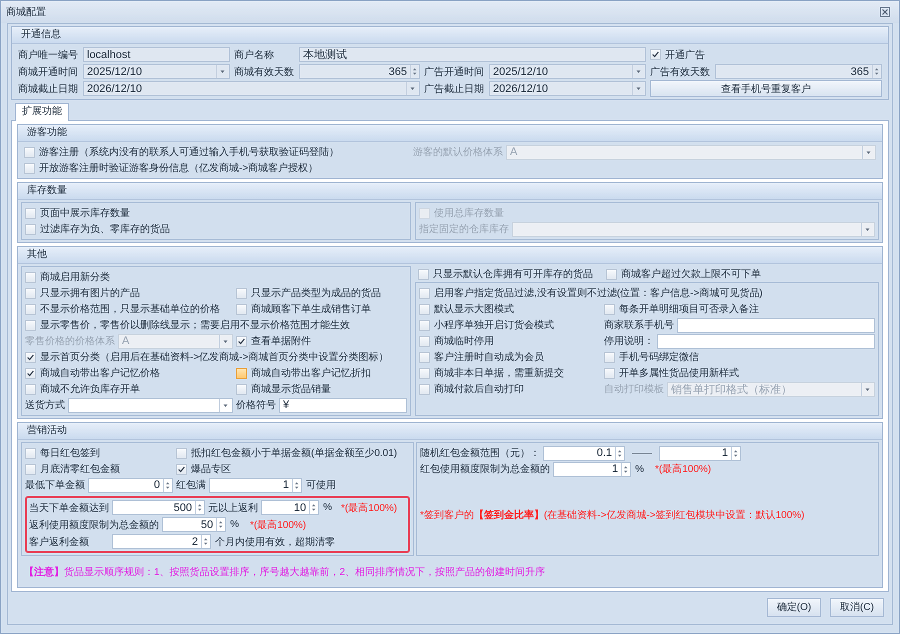  I want to click on checkbox: 页面中展示库存数量, so click(77, 213).